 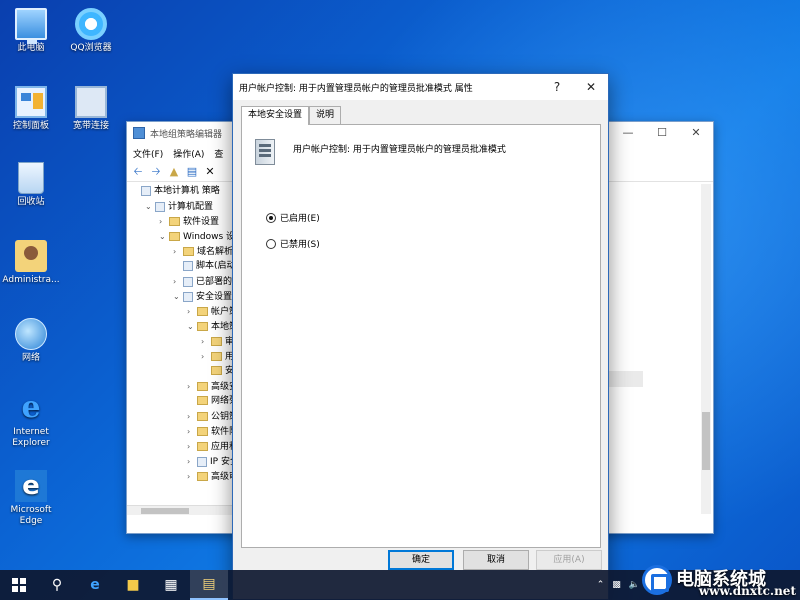 What do you see at coordinates (201, 222) in the screenshot?
I see `tree-item-label: 软件设置` at bounding box center [201, 222].